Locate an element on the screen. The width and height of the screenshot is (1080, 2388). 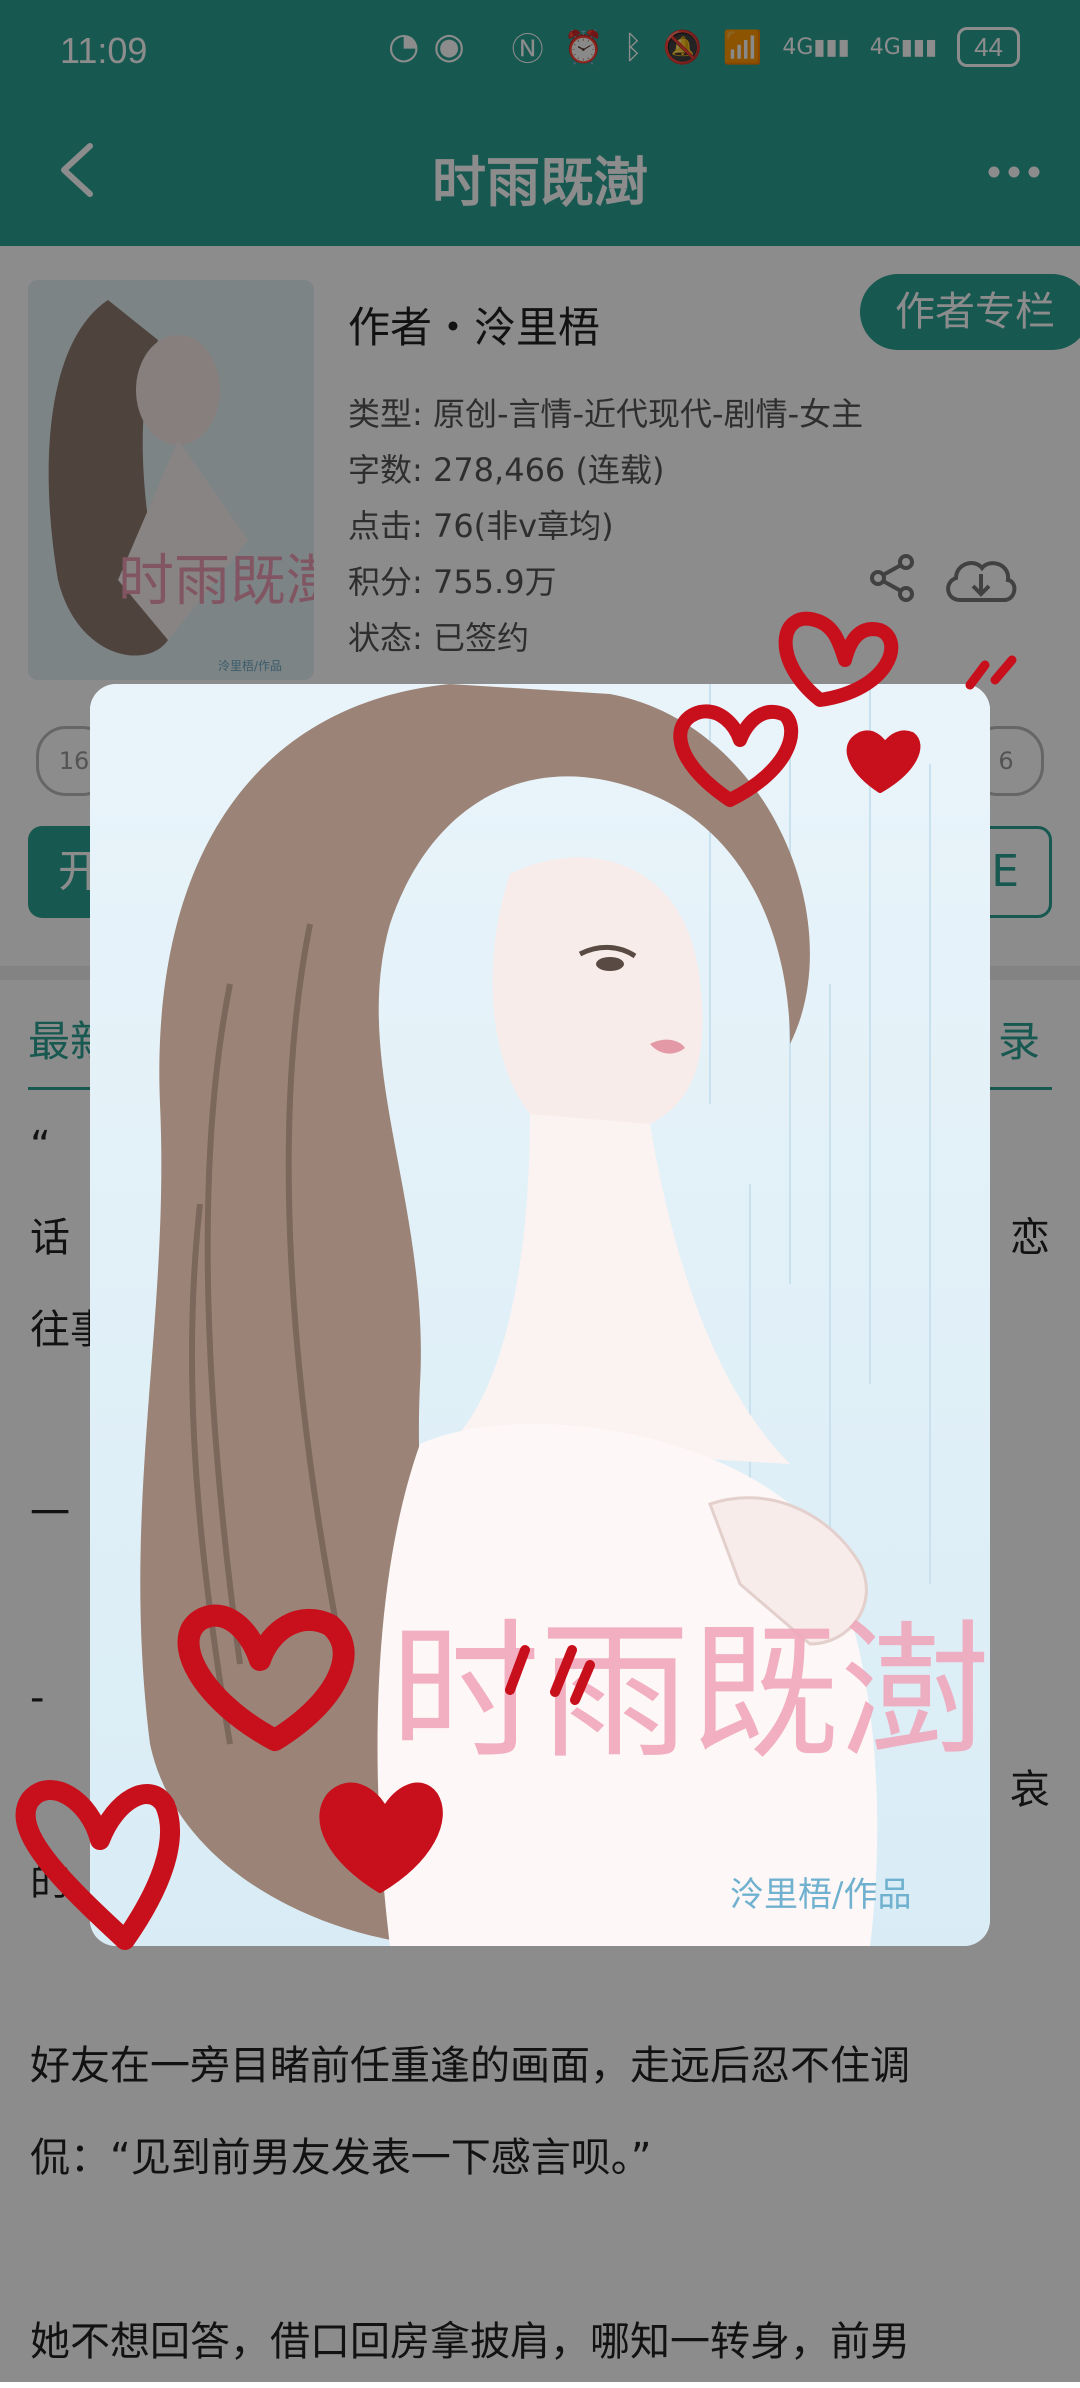
cover-title-art: 时雨既澍 is located at coordinates (690, 1693).